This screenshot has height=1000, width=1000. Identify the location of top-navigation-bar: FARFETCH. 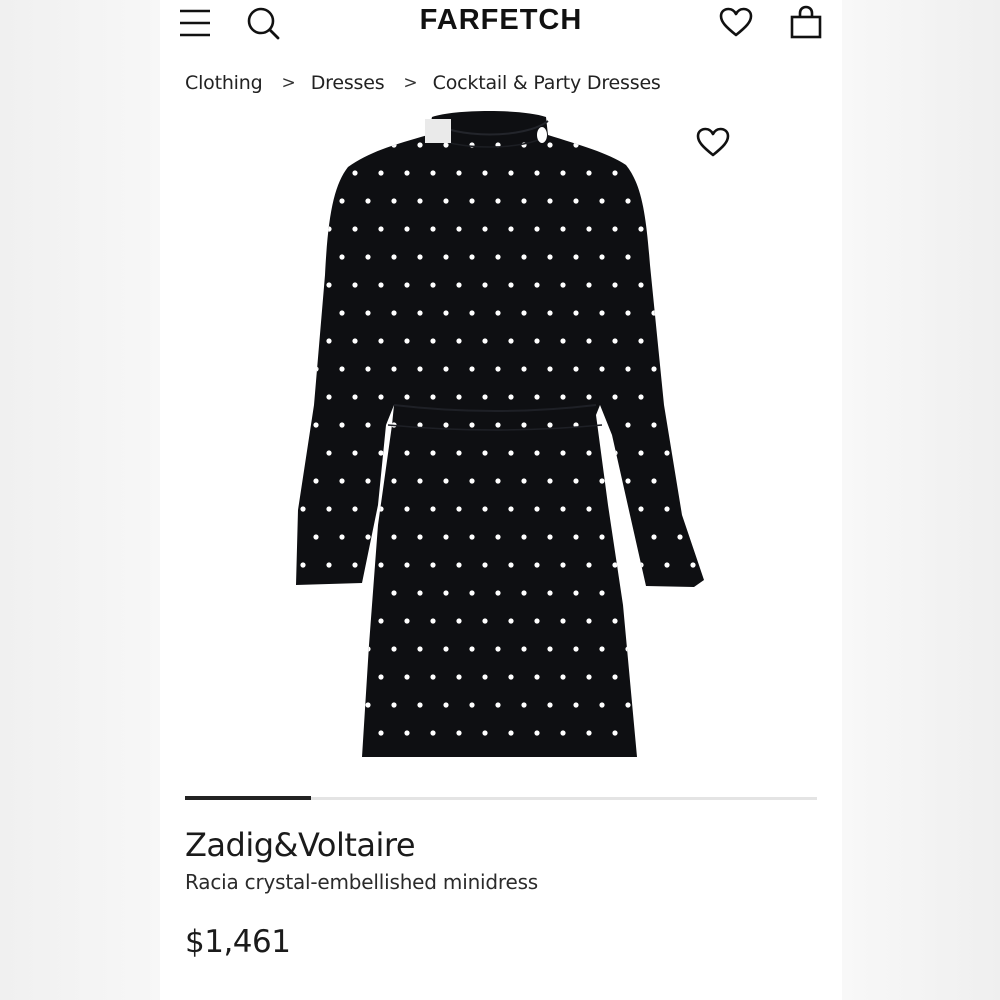
(501, 22).